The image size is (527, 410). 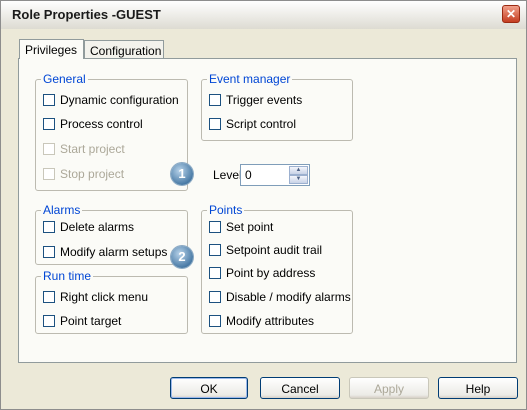 I want to click on callout-badge-2: 2, so click(x=182, y=257).